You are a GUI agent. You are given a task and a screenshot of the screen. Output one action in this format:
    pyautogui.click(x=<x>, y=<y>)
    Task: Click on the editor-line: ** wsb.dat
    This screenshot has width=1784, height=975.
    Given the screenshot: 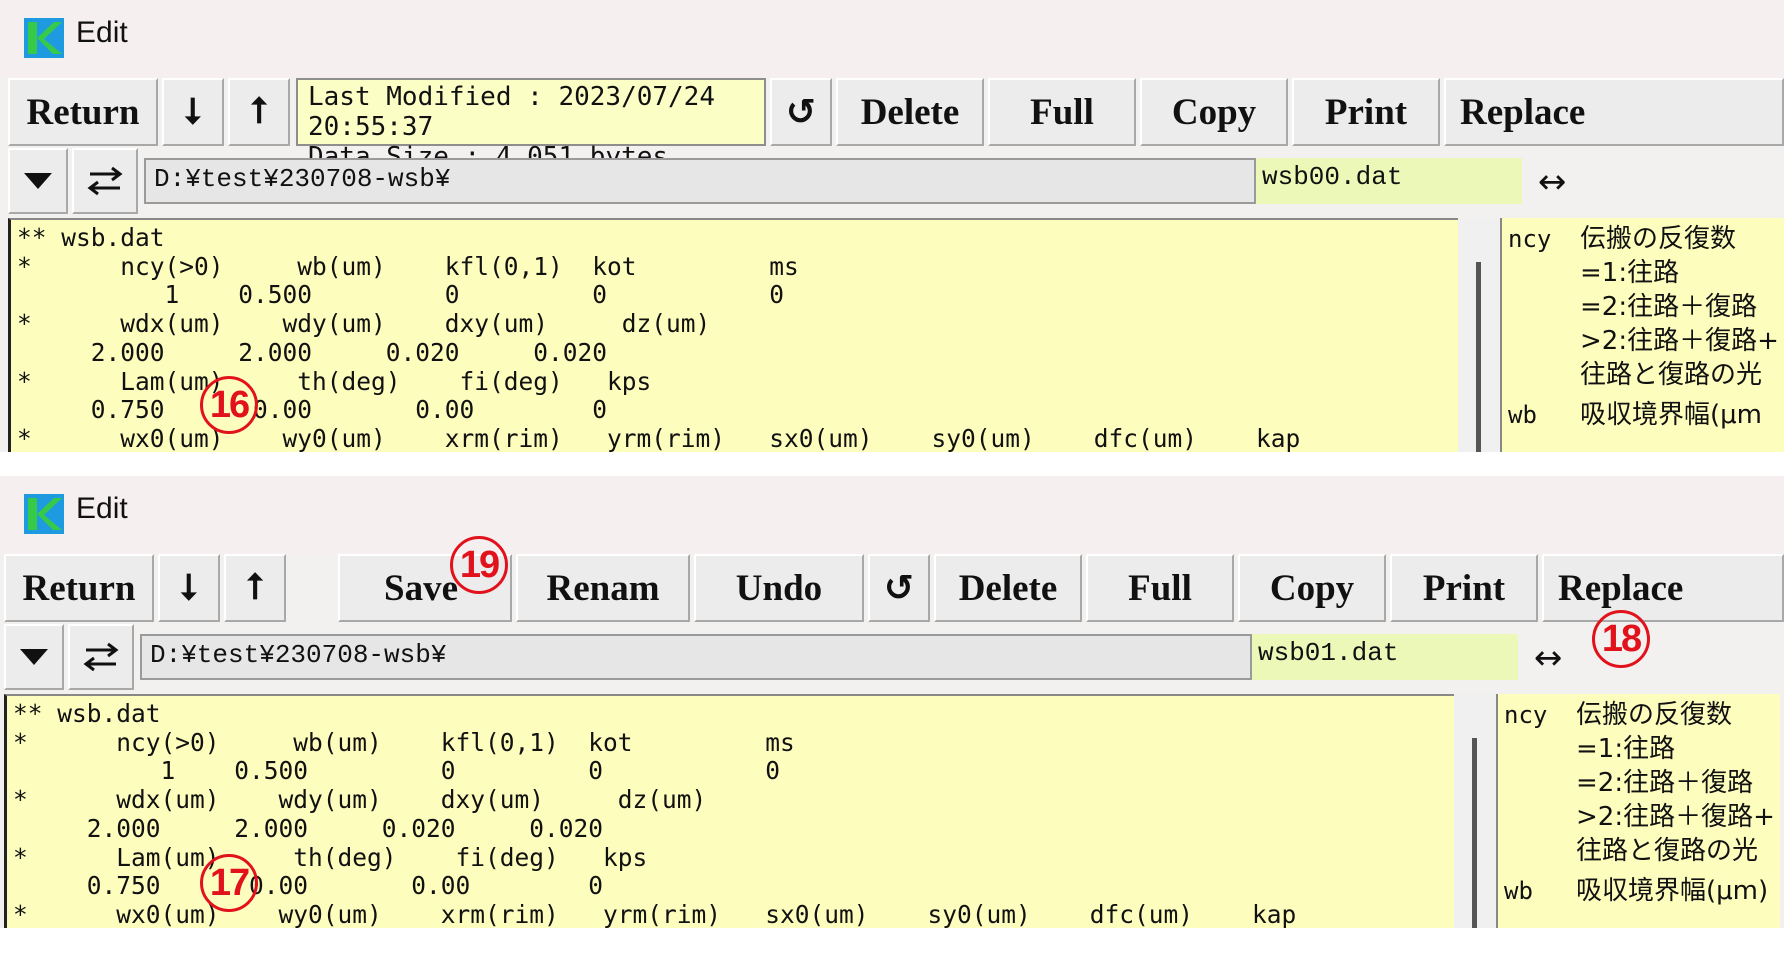 What is the action you would take?
    pyautogui.click(x=91, y=237)
    